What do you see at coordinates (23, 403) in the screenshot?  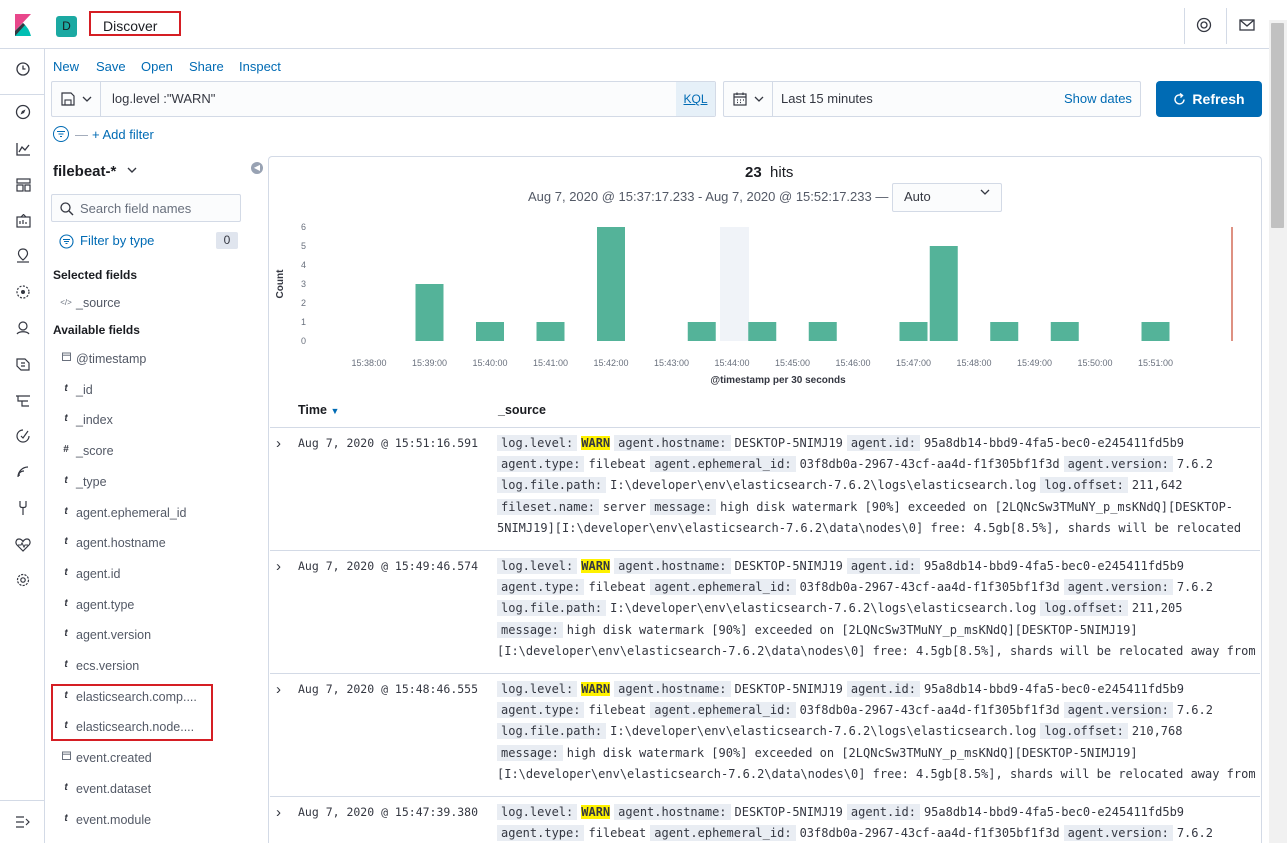 I see `apm-icon` at bounding box center [23, 403].